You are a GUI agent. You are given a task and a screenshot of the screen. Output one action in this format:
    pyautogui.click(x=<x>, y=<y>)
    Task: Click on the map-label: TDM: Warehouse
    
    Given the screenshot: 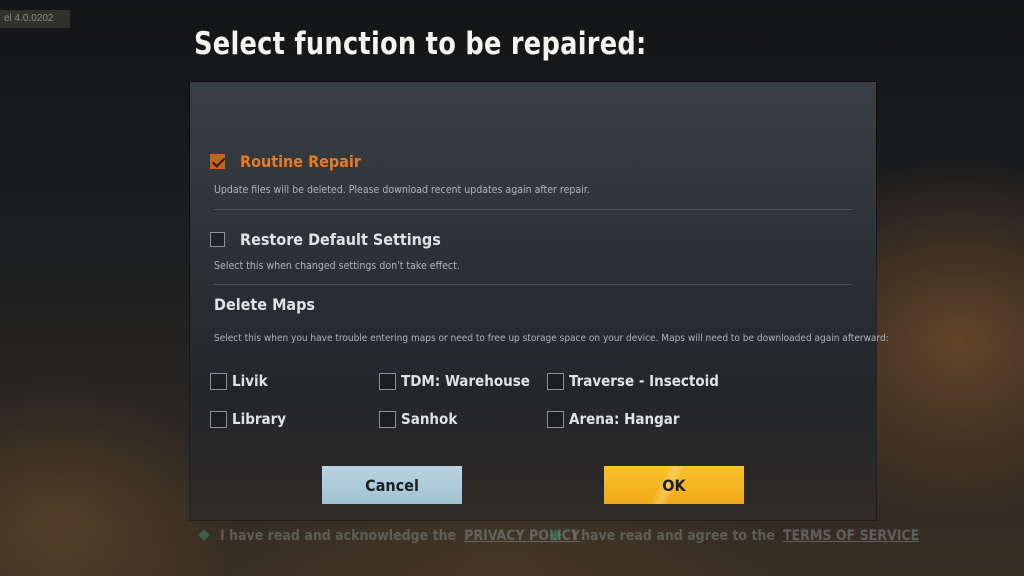 What is the action you would take?
    pyautogui.click(x=465, y=381)
    